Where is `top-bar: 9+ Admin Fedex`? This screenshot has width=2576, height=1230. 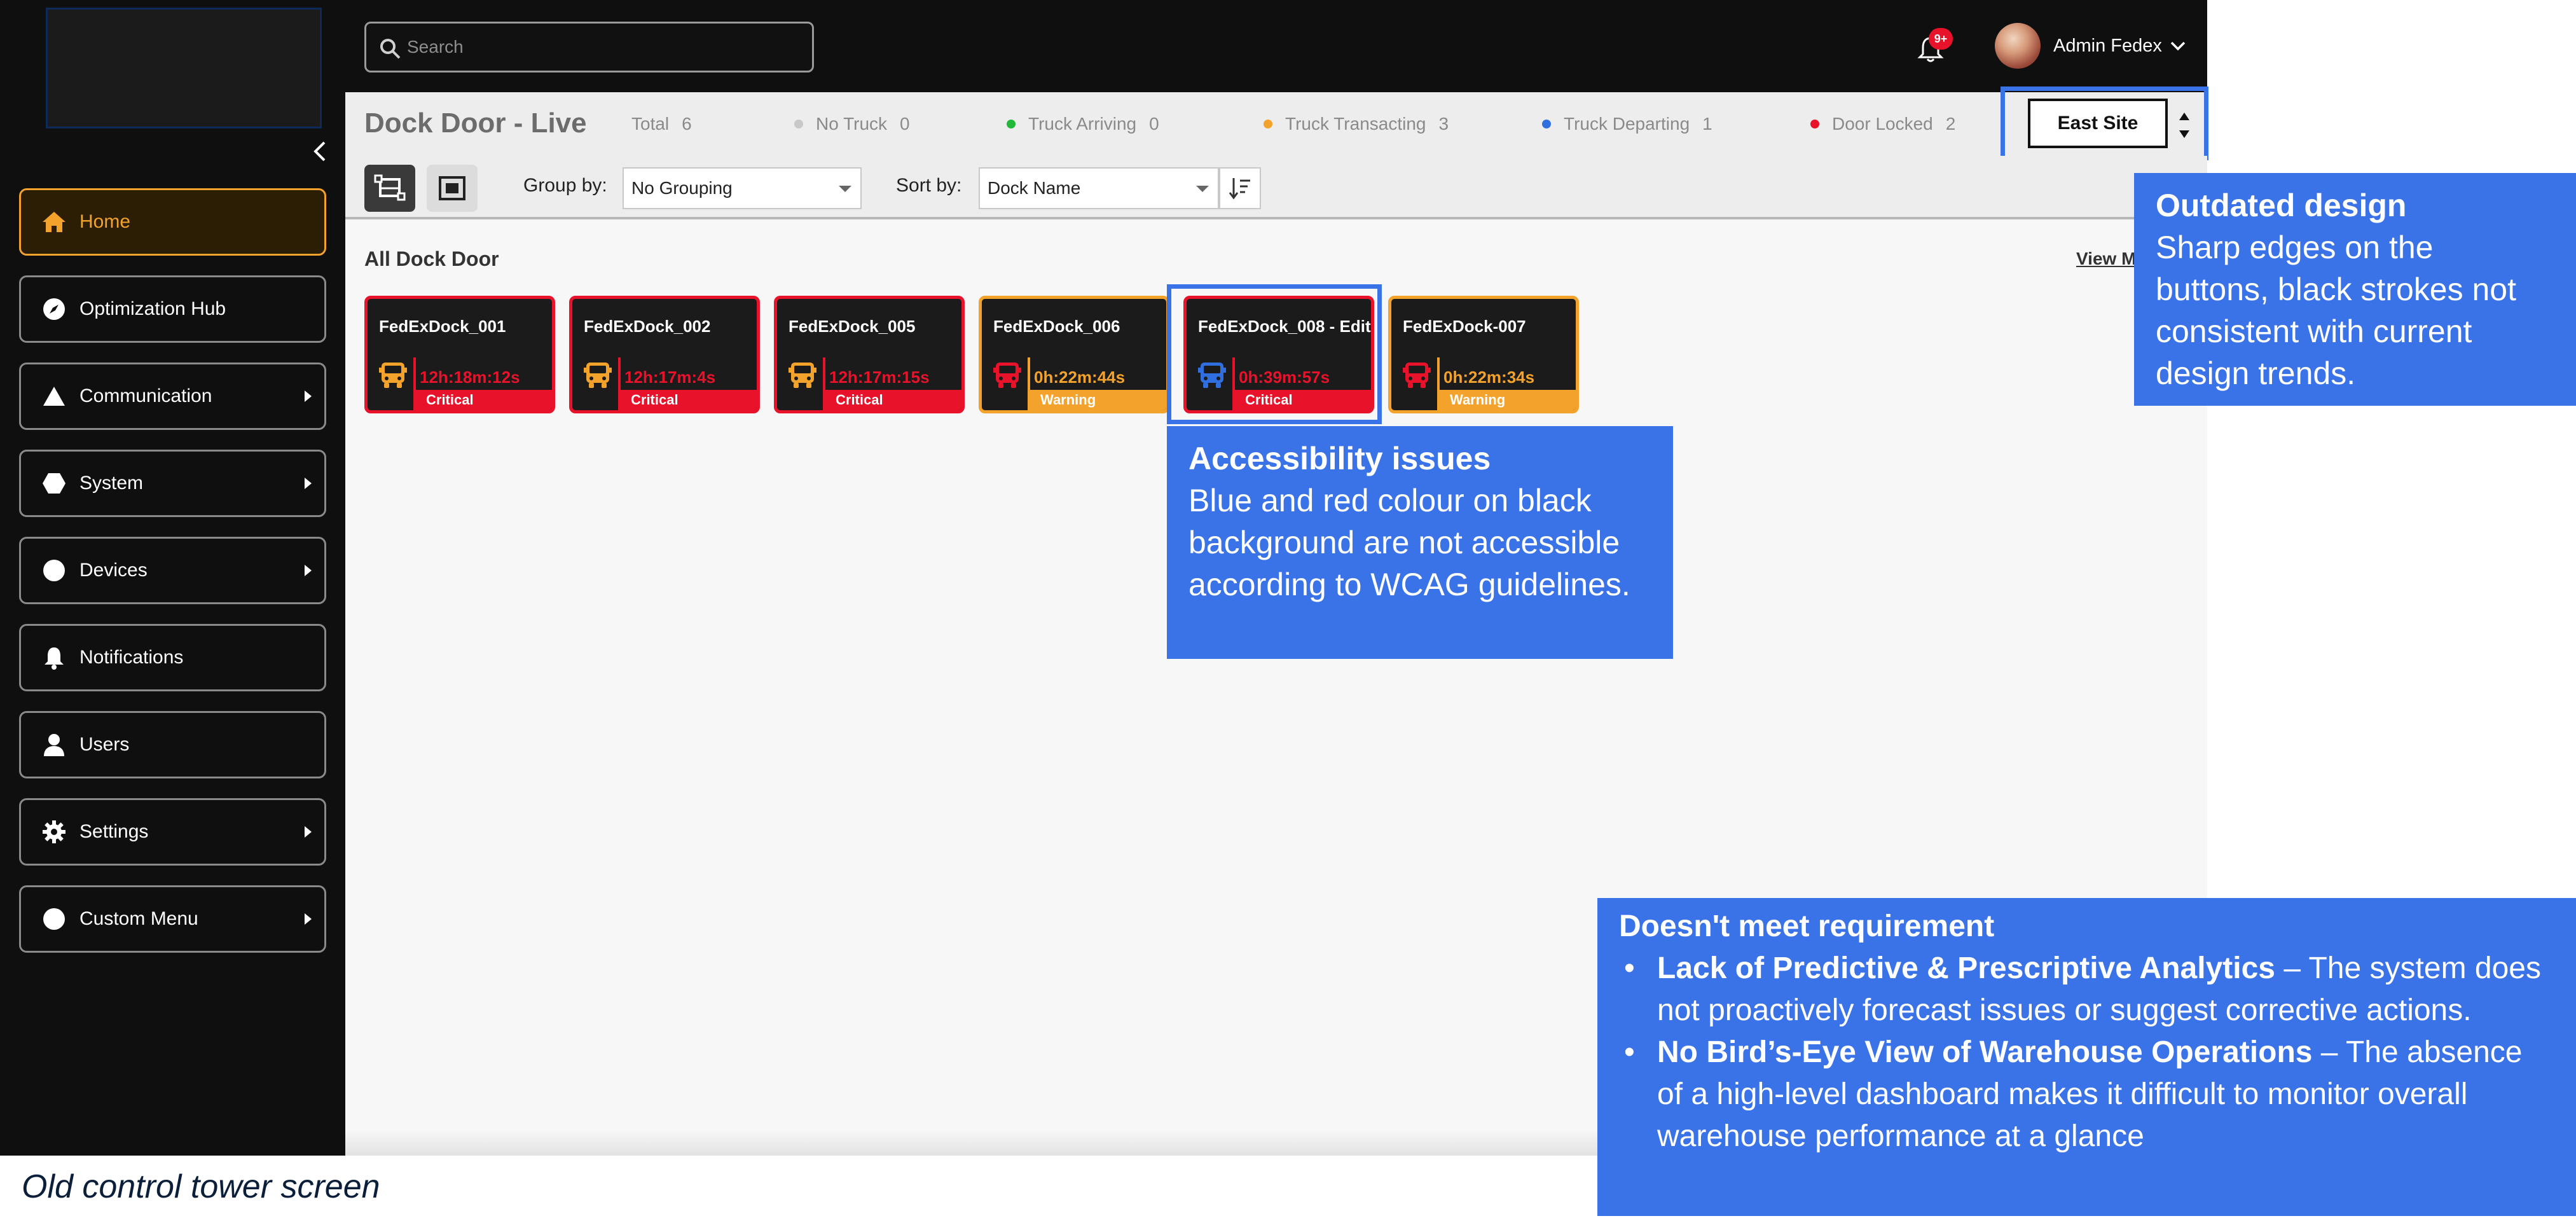
top-bar: 9+ Admin Fedex is located at coordinates (1276, 46).